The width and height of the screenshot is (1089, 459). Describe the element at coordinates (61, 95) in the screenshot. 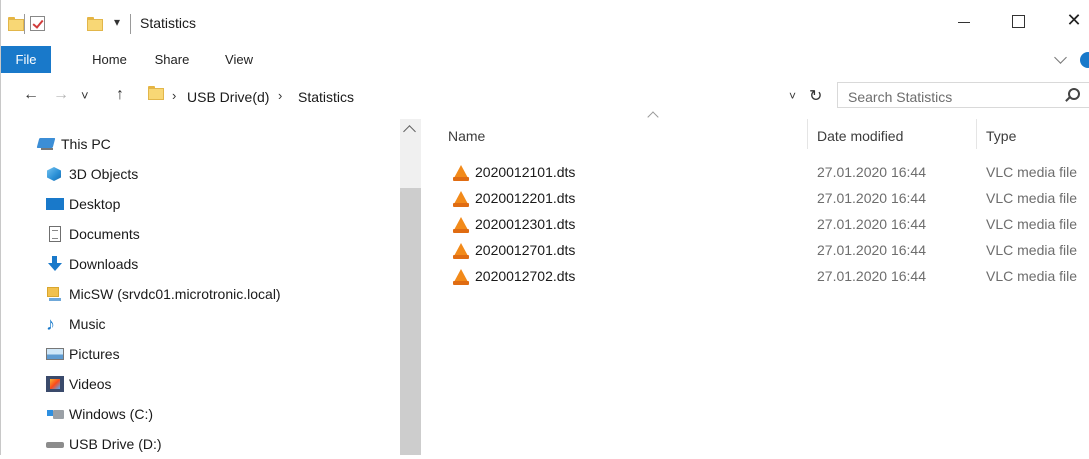

I see `forward-button: →` at that location.